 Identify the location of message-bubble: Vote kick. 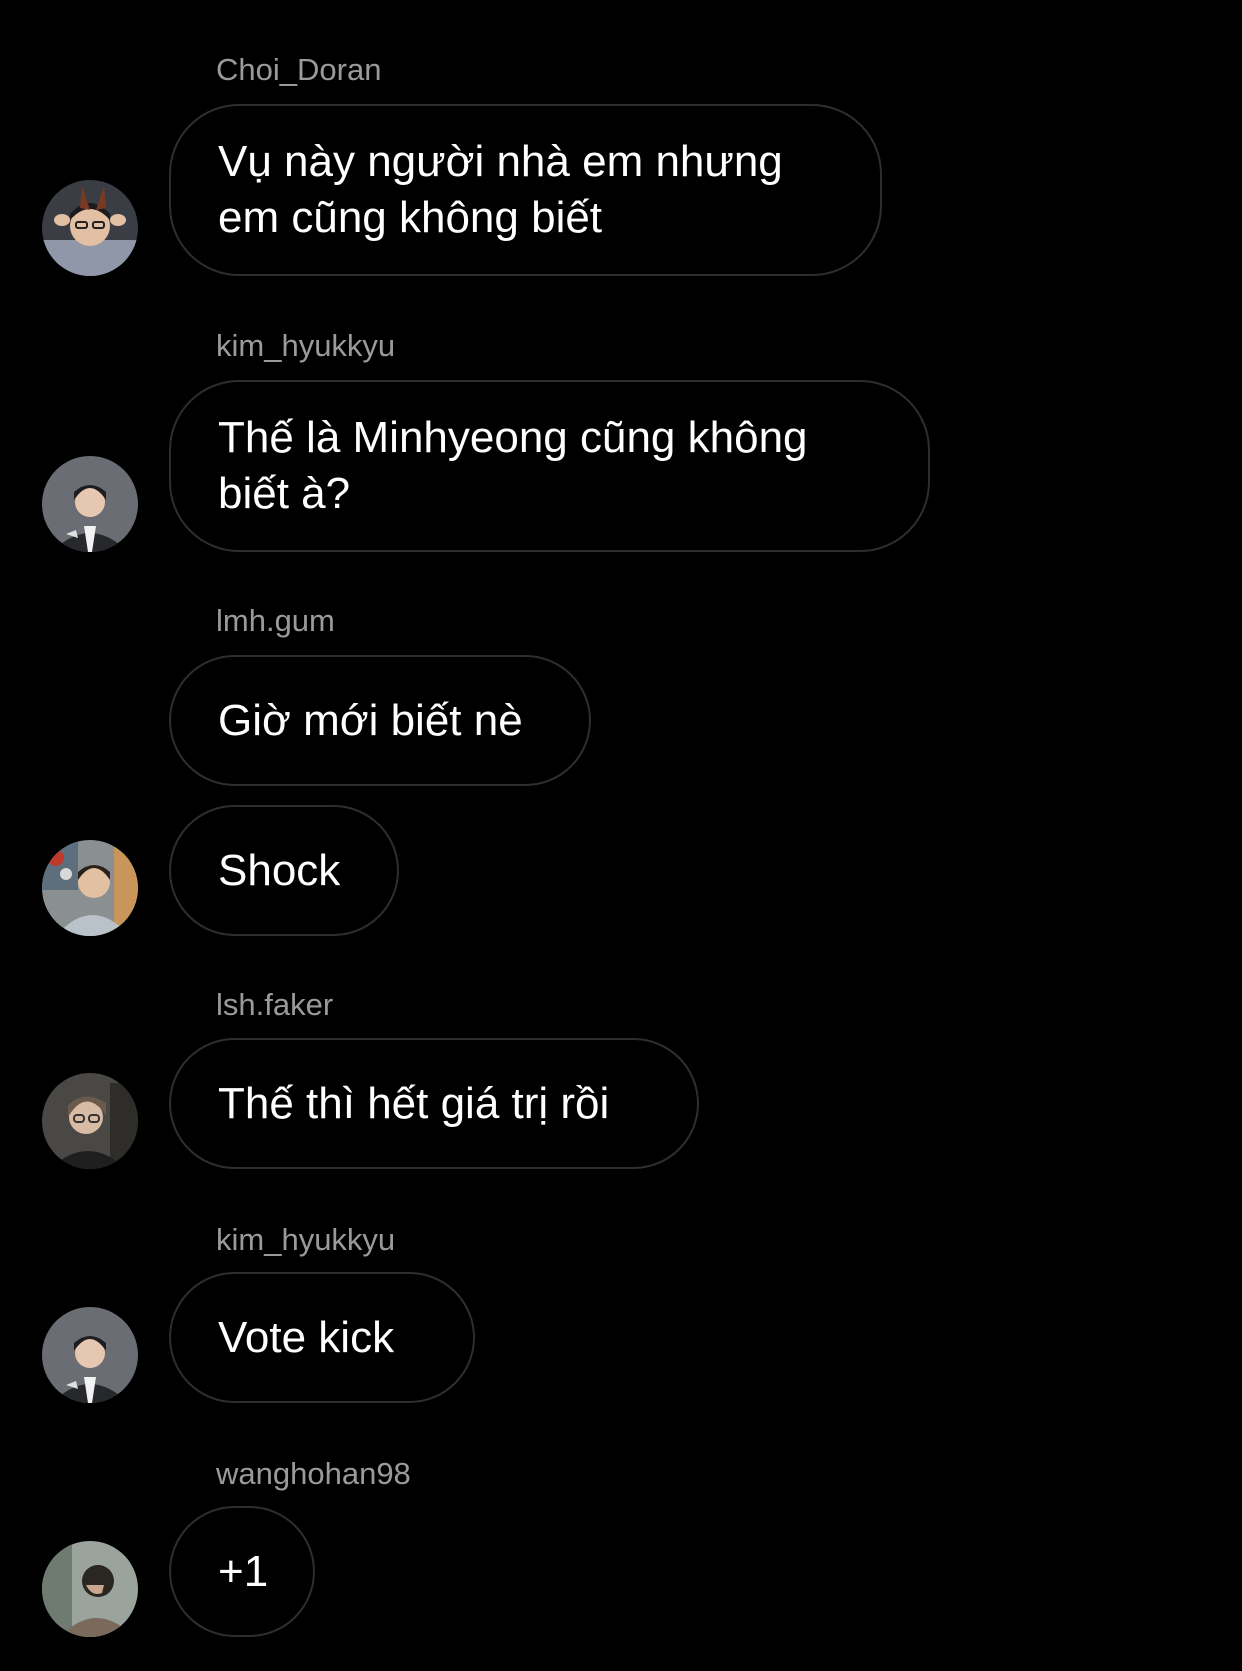
(322, 1337).